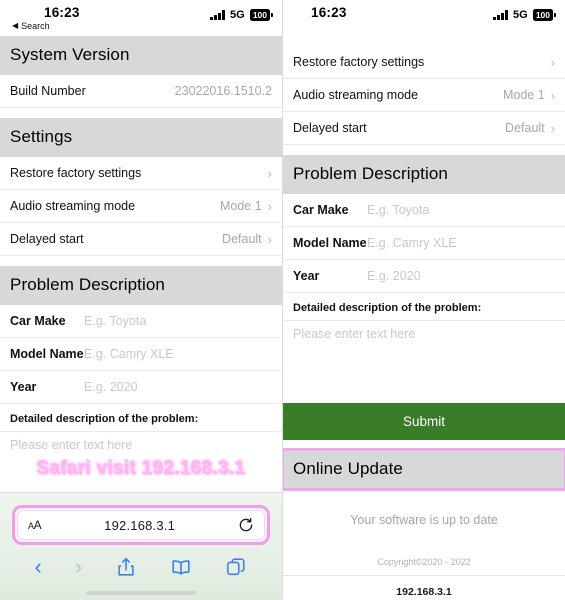 The width and height of the screenshot is (565, 600). What do you see at coordinates (424, 587) in the screenshot?
I see `page-host-label: 192.168.3.1` at bounding box center [424, 587].